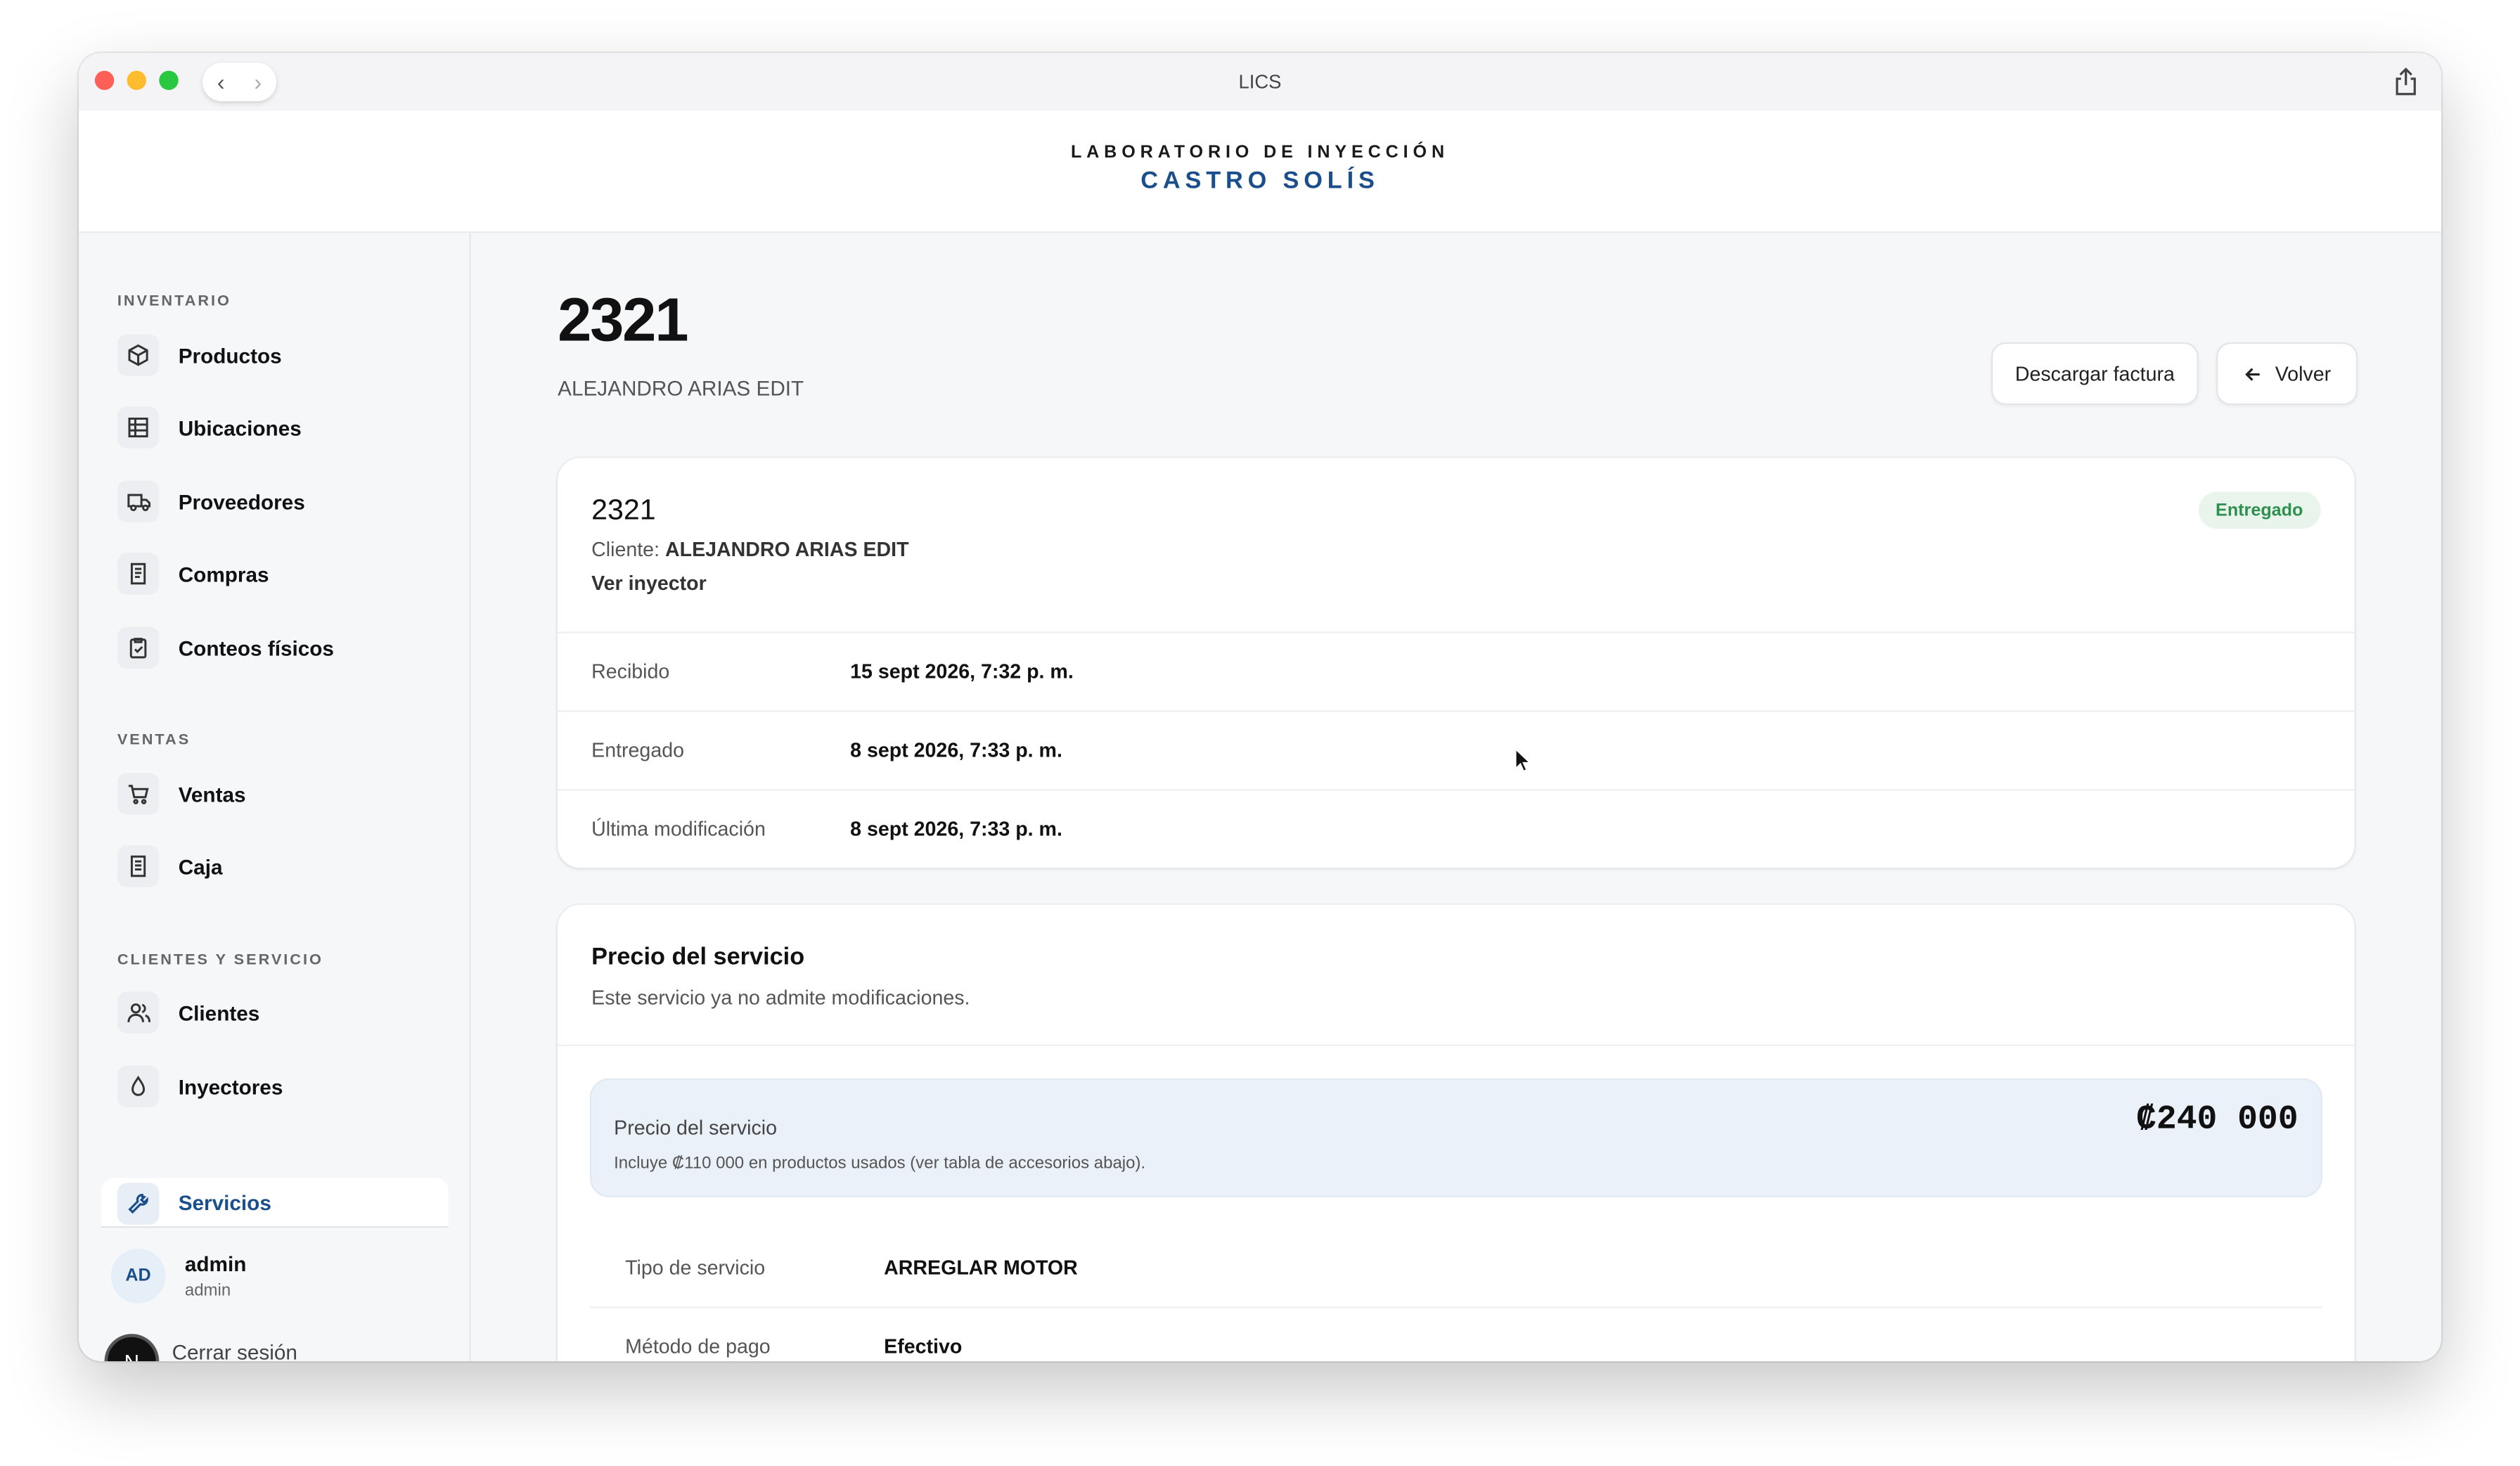 The height and width of the screenshot is (1466, 2520). What do you see at coordinates (174, 301) in the screenshot?
I see `section-title-inventario: INVENTARIO` at bounding box center [174, 301].